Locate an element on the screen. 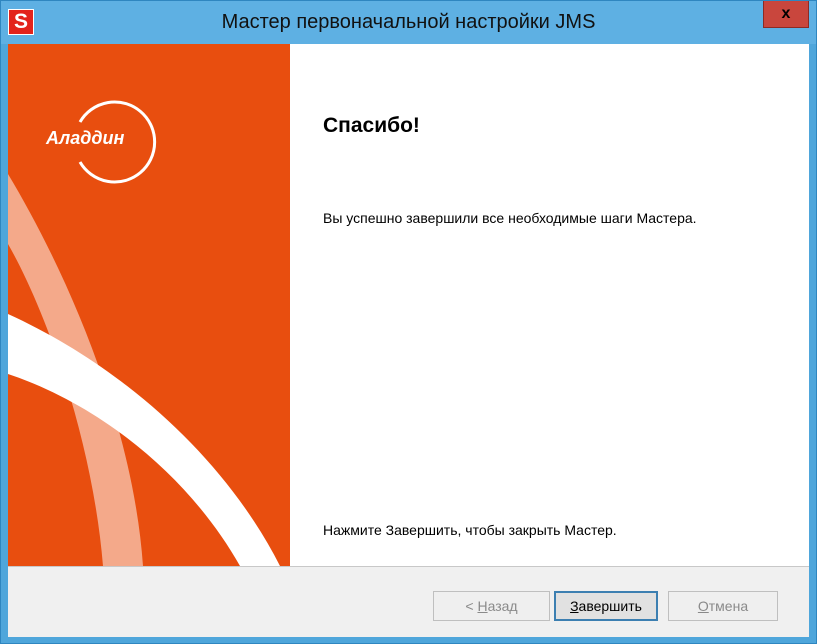 The image size is (817, 644). finish-button: Завершить is located at coordinates (606, 606).